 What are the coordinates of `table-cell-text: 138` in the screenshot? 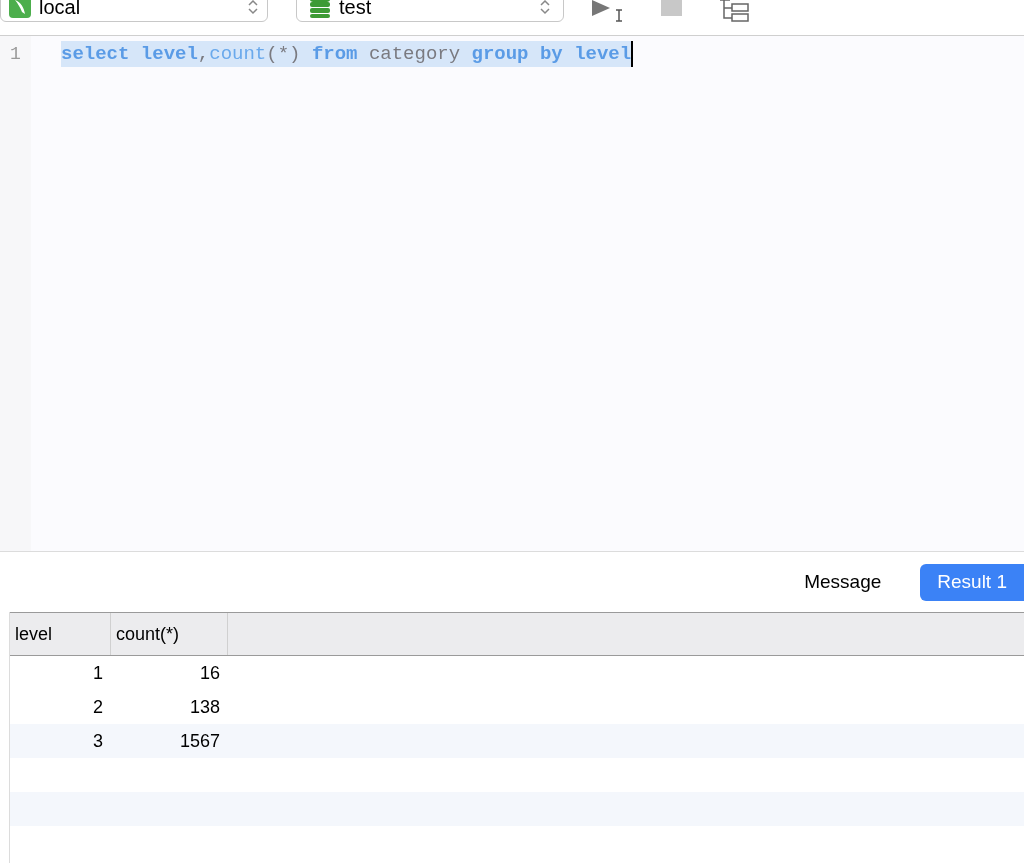 It's located at (204, 707).